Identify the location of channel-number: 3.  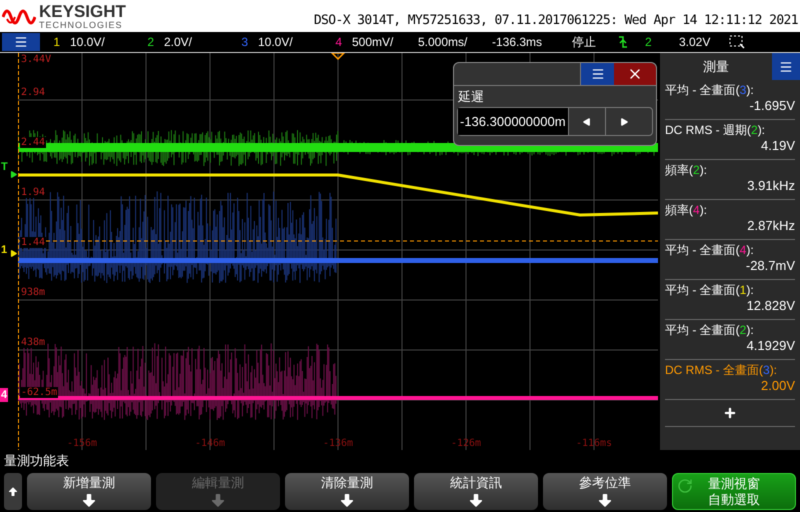
(243, 42).